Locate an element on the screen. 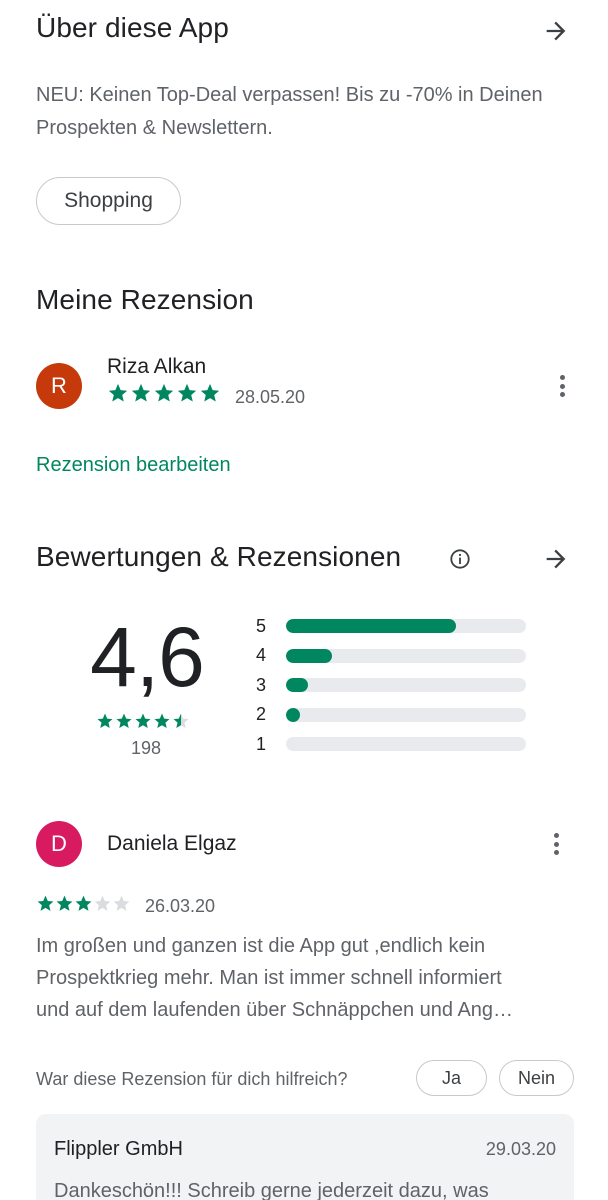 The width and height of the screenshot is (608, 1200). rating-bar-1: 1 is located at coordinates (391, 744).